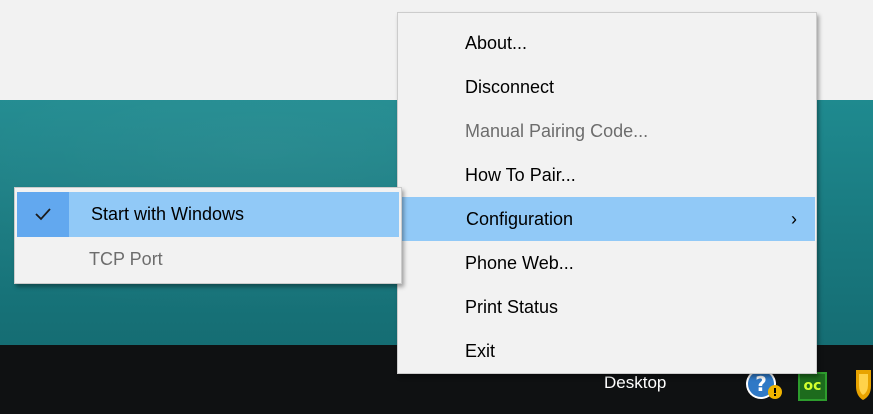 This screenshot has height=414, width=873. Describe the element at coordinates (480, 351) in the screenshot. I see `menu-item-label: Exit` at that location.